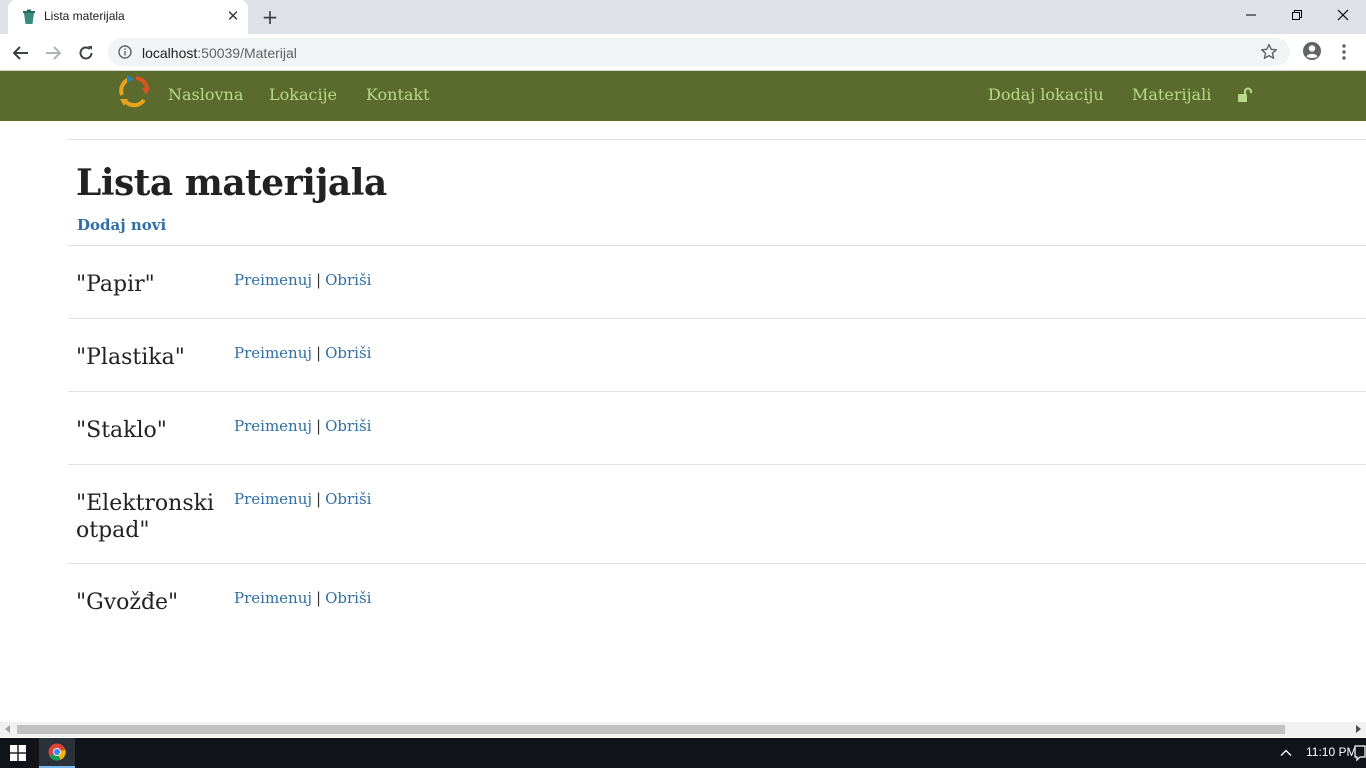 The width and height of the screenshot is (1366, 768). Describe the element at coordinates (270, 17) in the screenshot. I see `new-tab-plus-icon: +` at that location.